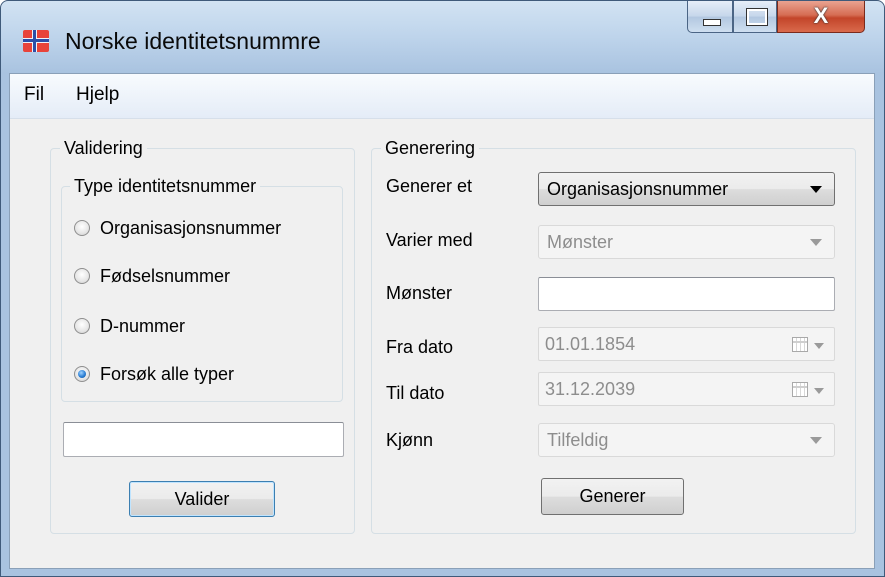 The image size is (885, 577). What do you see at coordinates (420, 347) in the screenshot?
I see `fra-dato-label: Fra dato` at bounding box center [420, 347].